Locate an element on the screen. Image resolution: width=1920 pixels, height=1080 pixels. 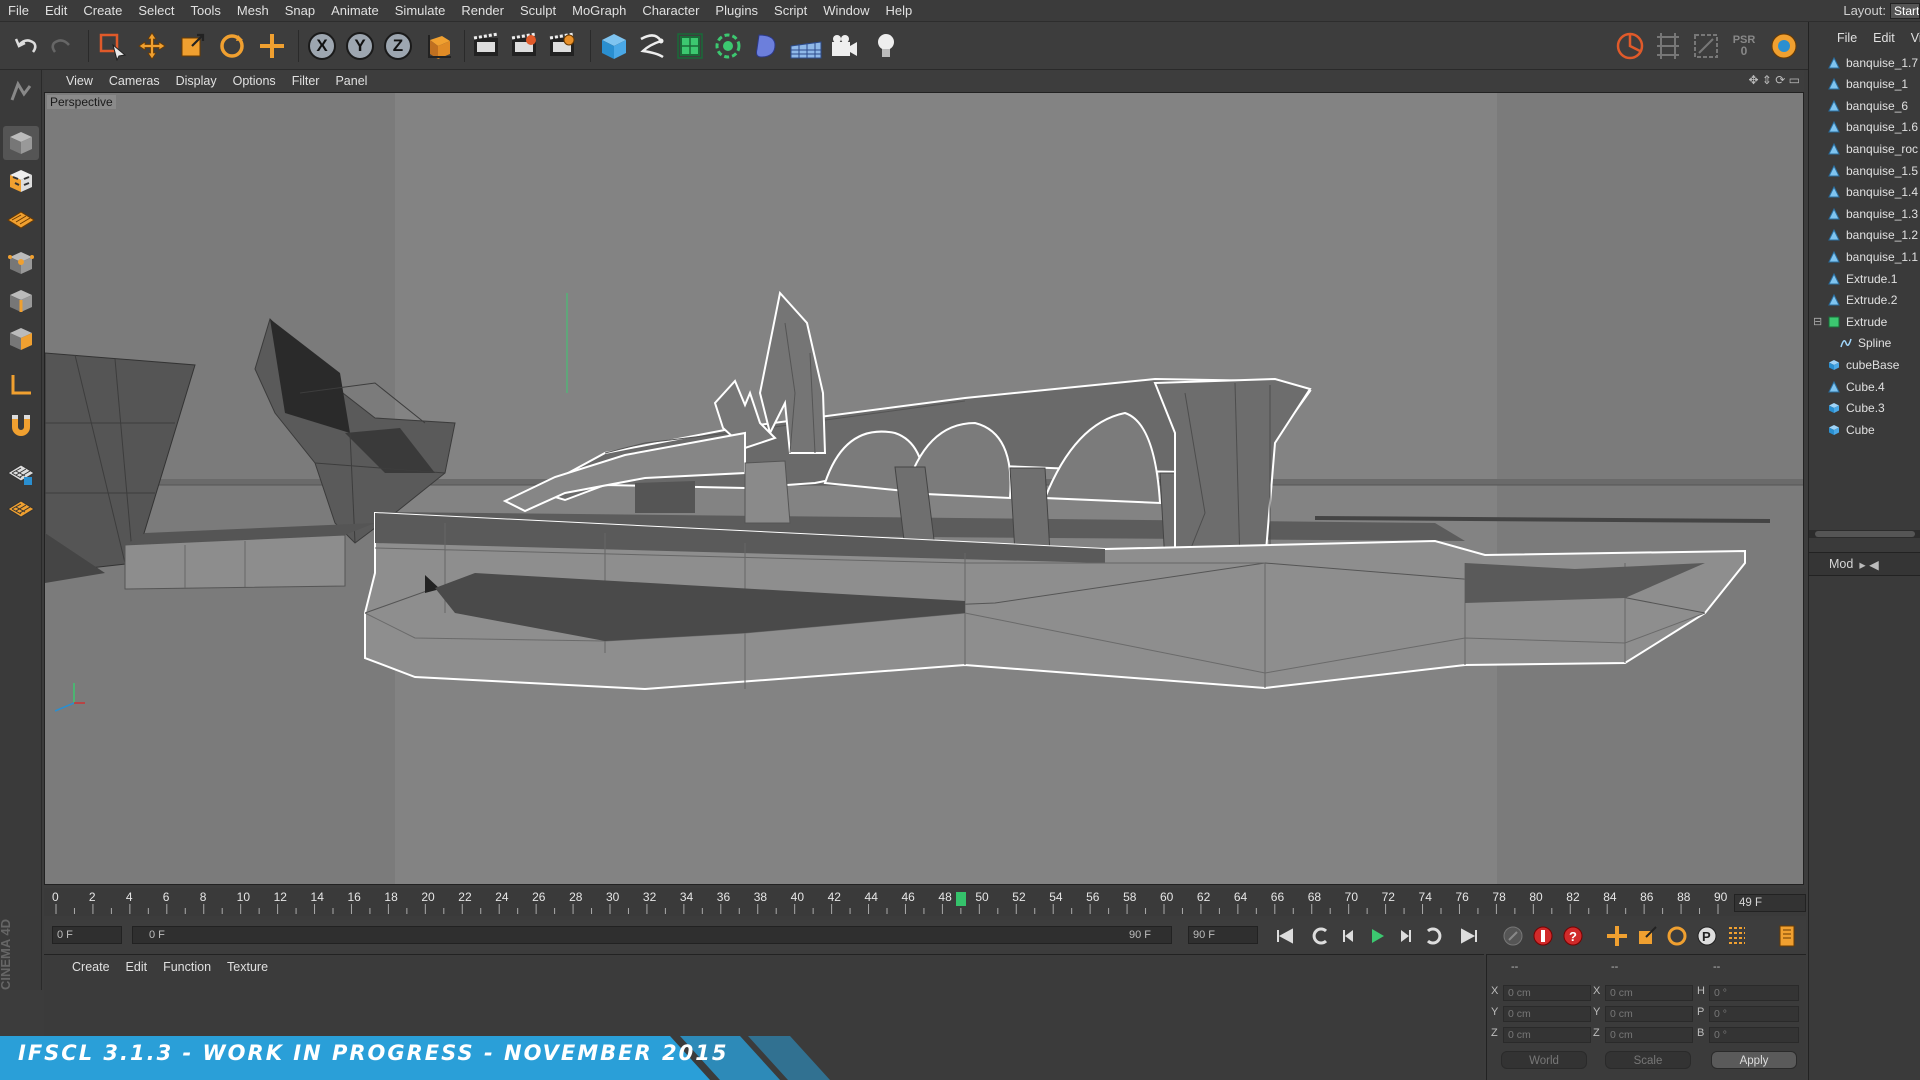
menu-animate: Animate is located at coordinates (355, 11).